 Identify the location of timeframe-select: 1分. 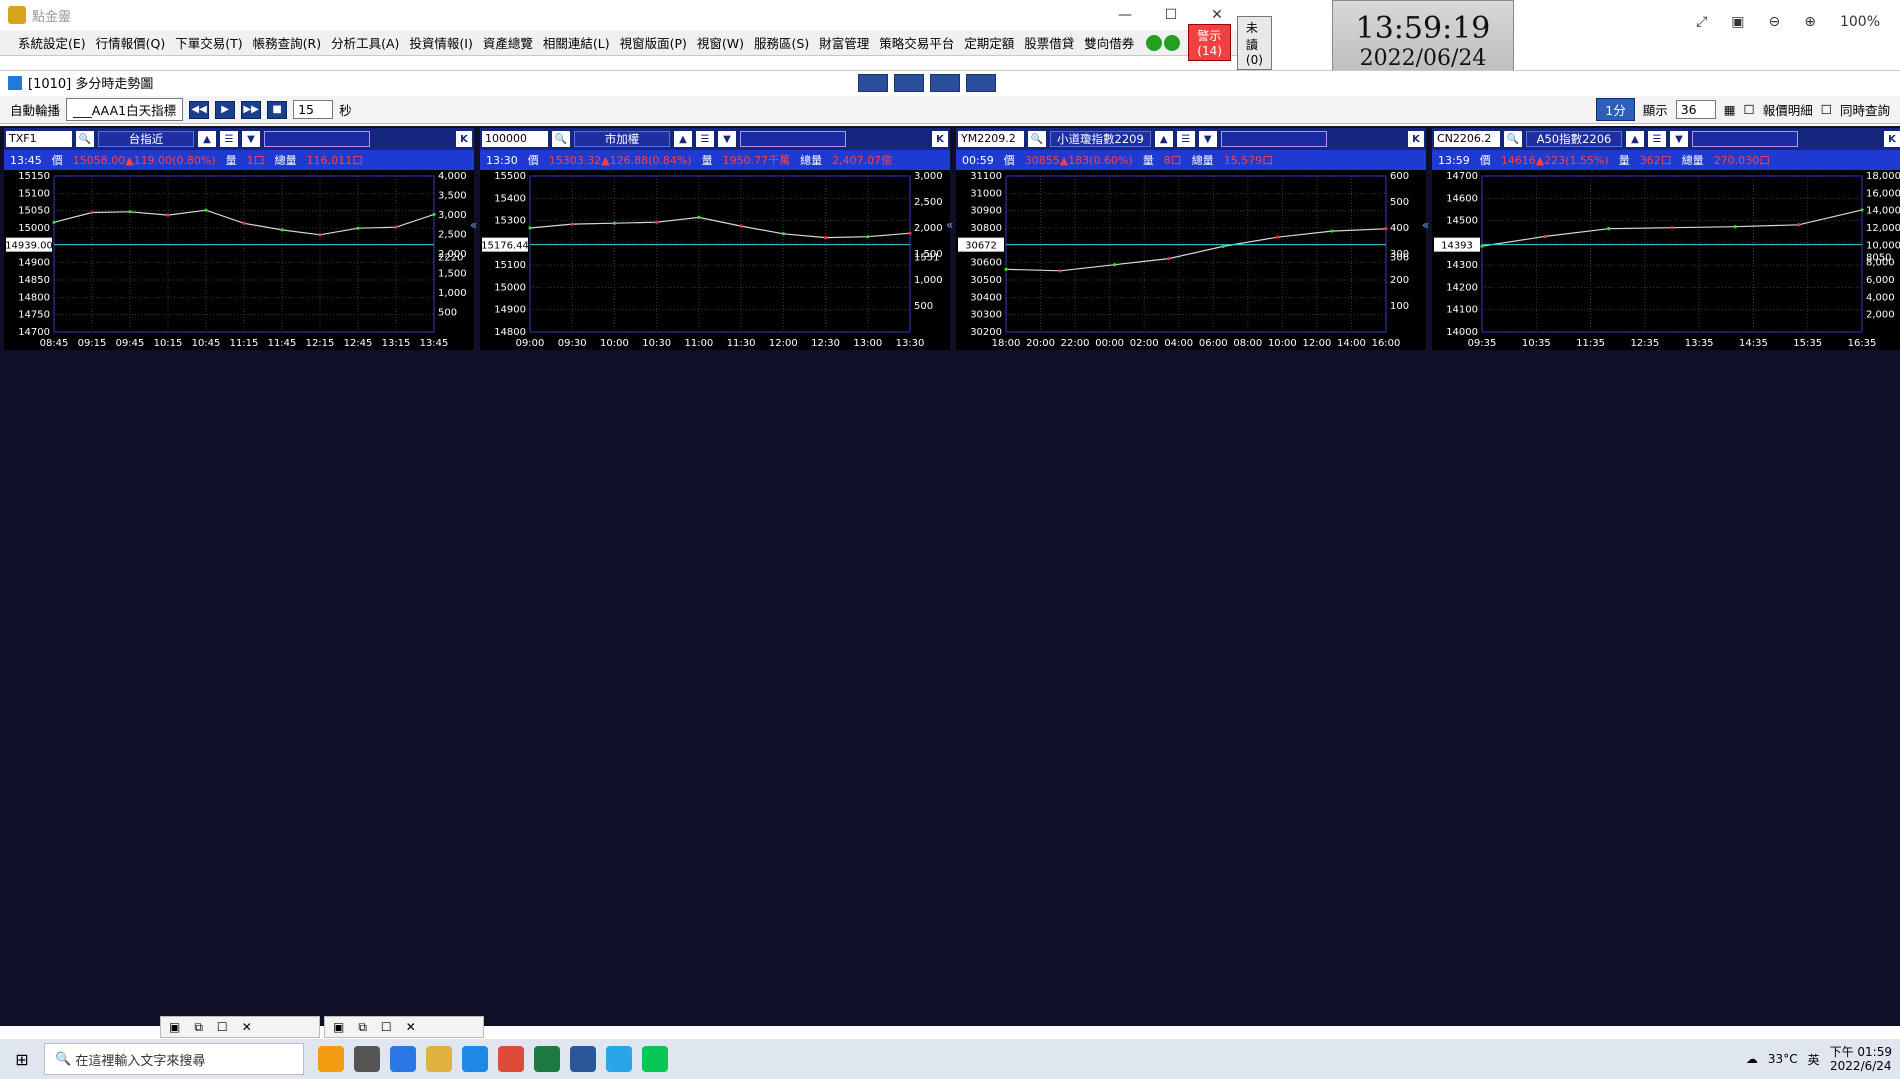
(1615, 109).